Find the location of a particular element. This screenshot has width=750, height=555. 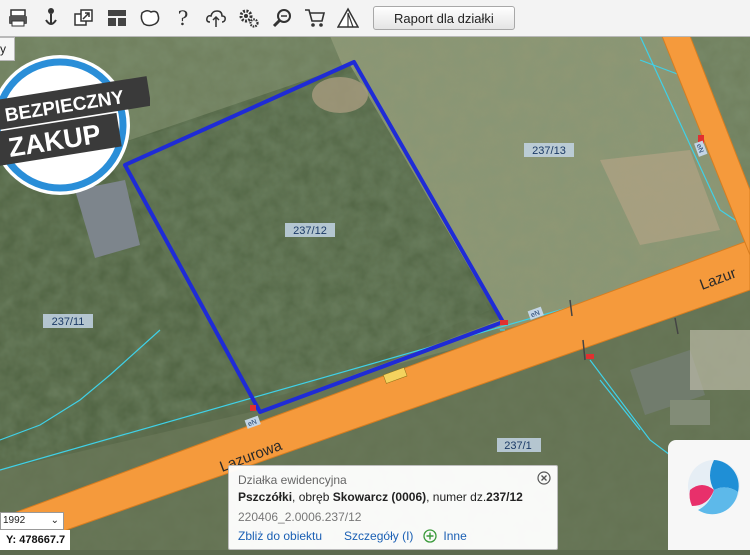

parcel-label-237-11: 237/11 is located at coordinates (68, 321).